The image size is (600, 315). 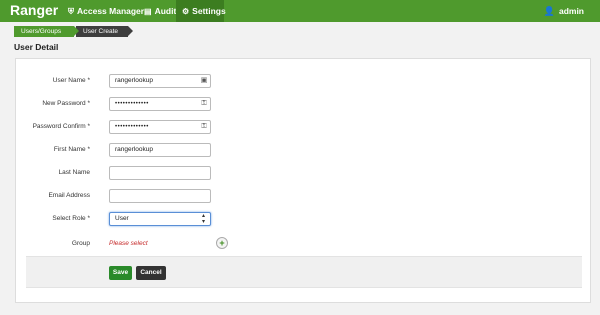 What do you see at coordinates (36, 47) in the screenshot?
I see `page-title: User Detail` at bounding box center [36, 47].